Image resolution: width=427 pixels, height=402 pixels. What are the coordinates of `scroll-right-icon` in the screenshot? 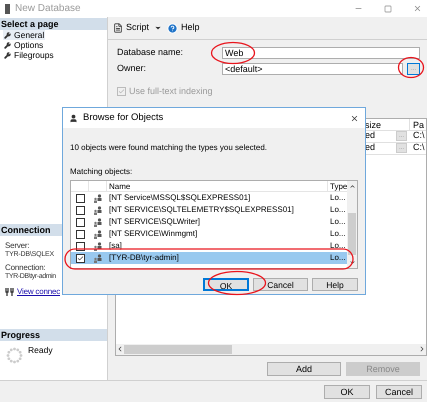 It's located at (422, 349).